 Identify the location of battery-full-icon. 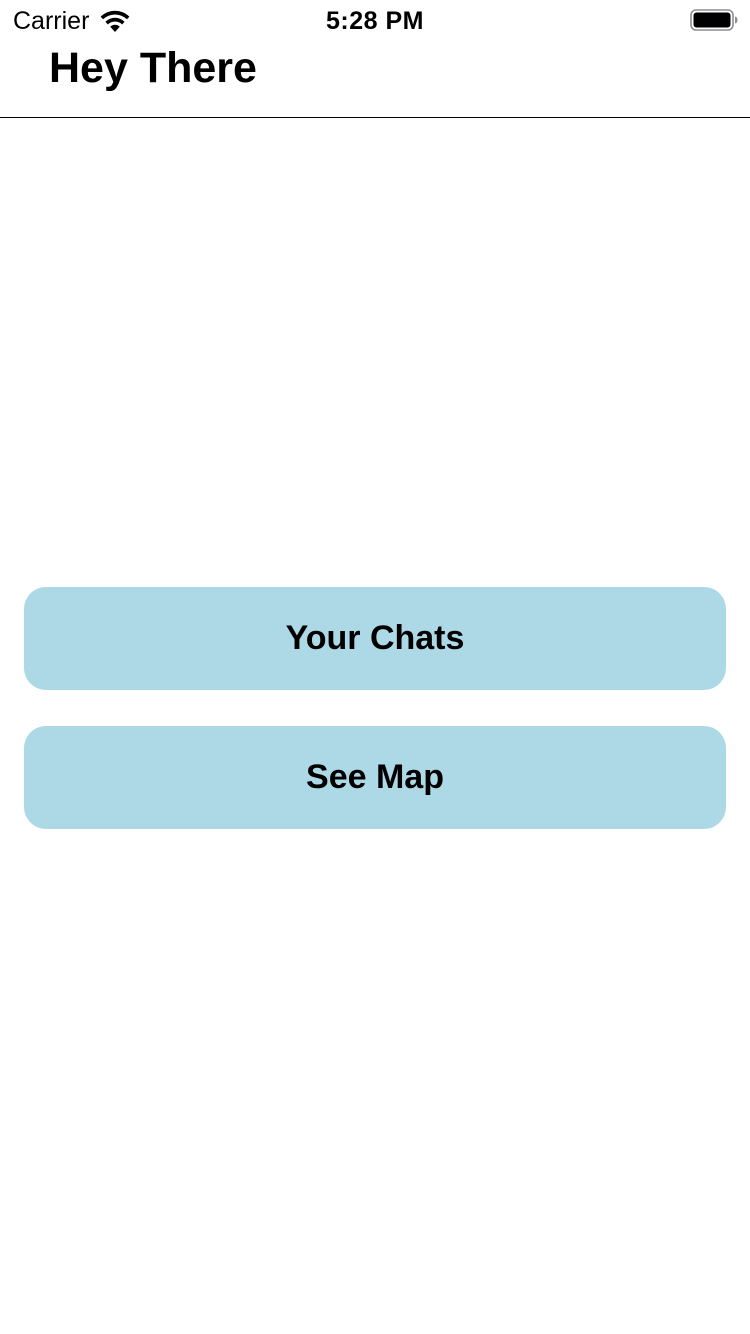
(714, 20).